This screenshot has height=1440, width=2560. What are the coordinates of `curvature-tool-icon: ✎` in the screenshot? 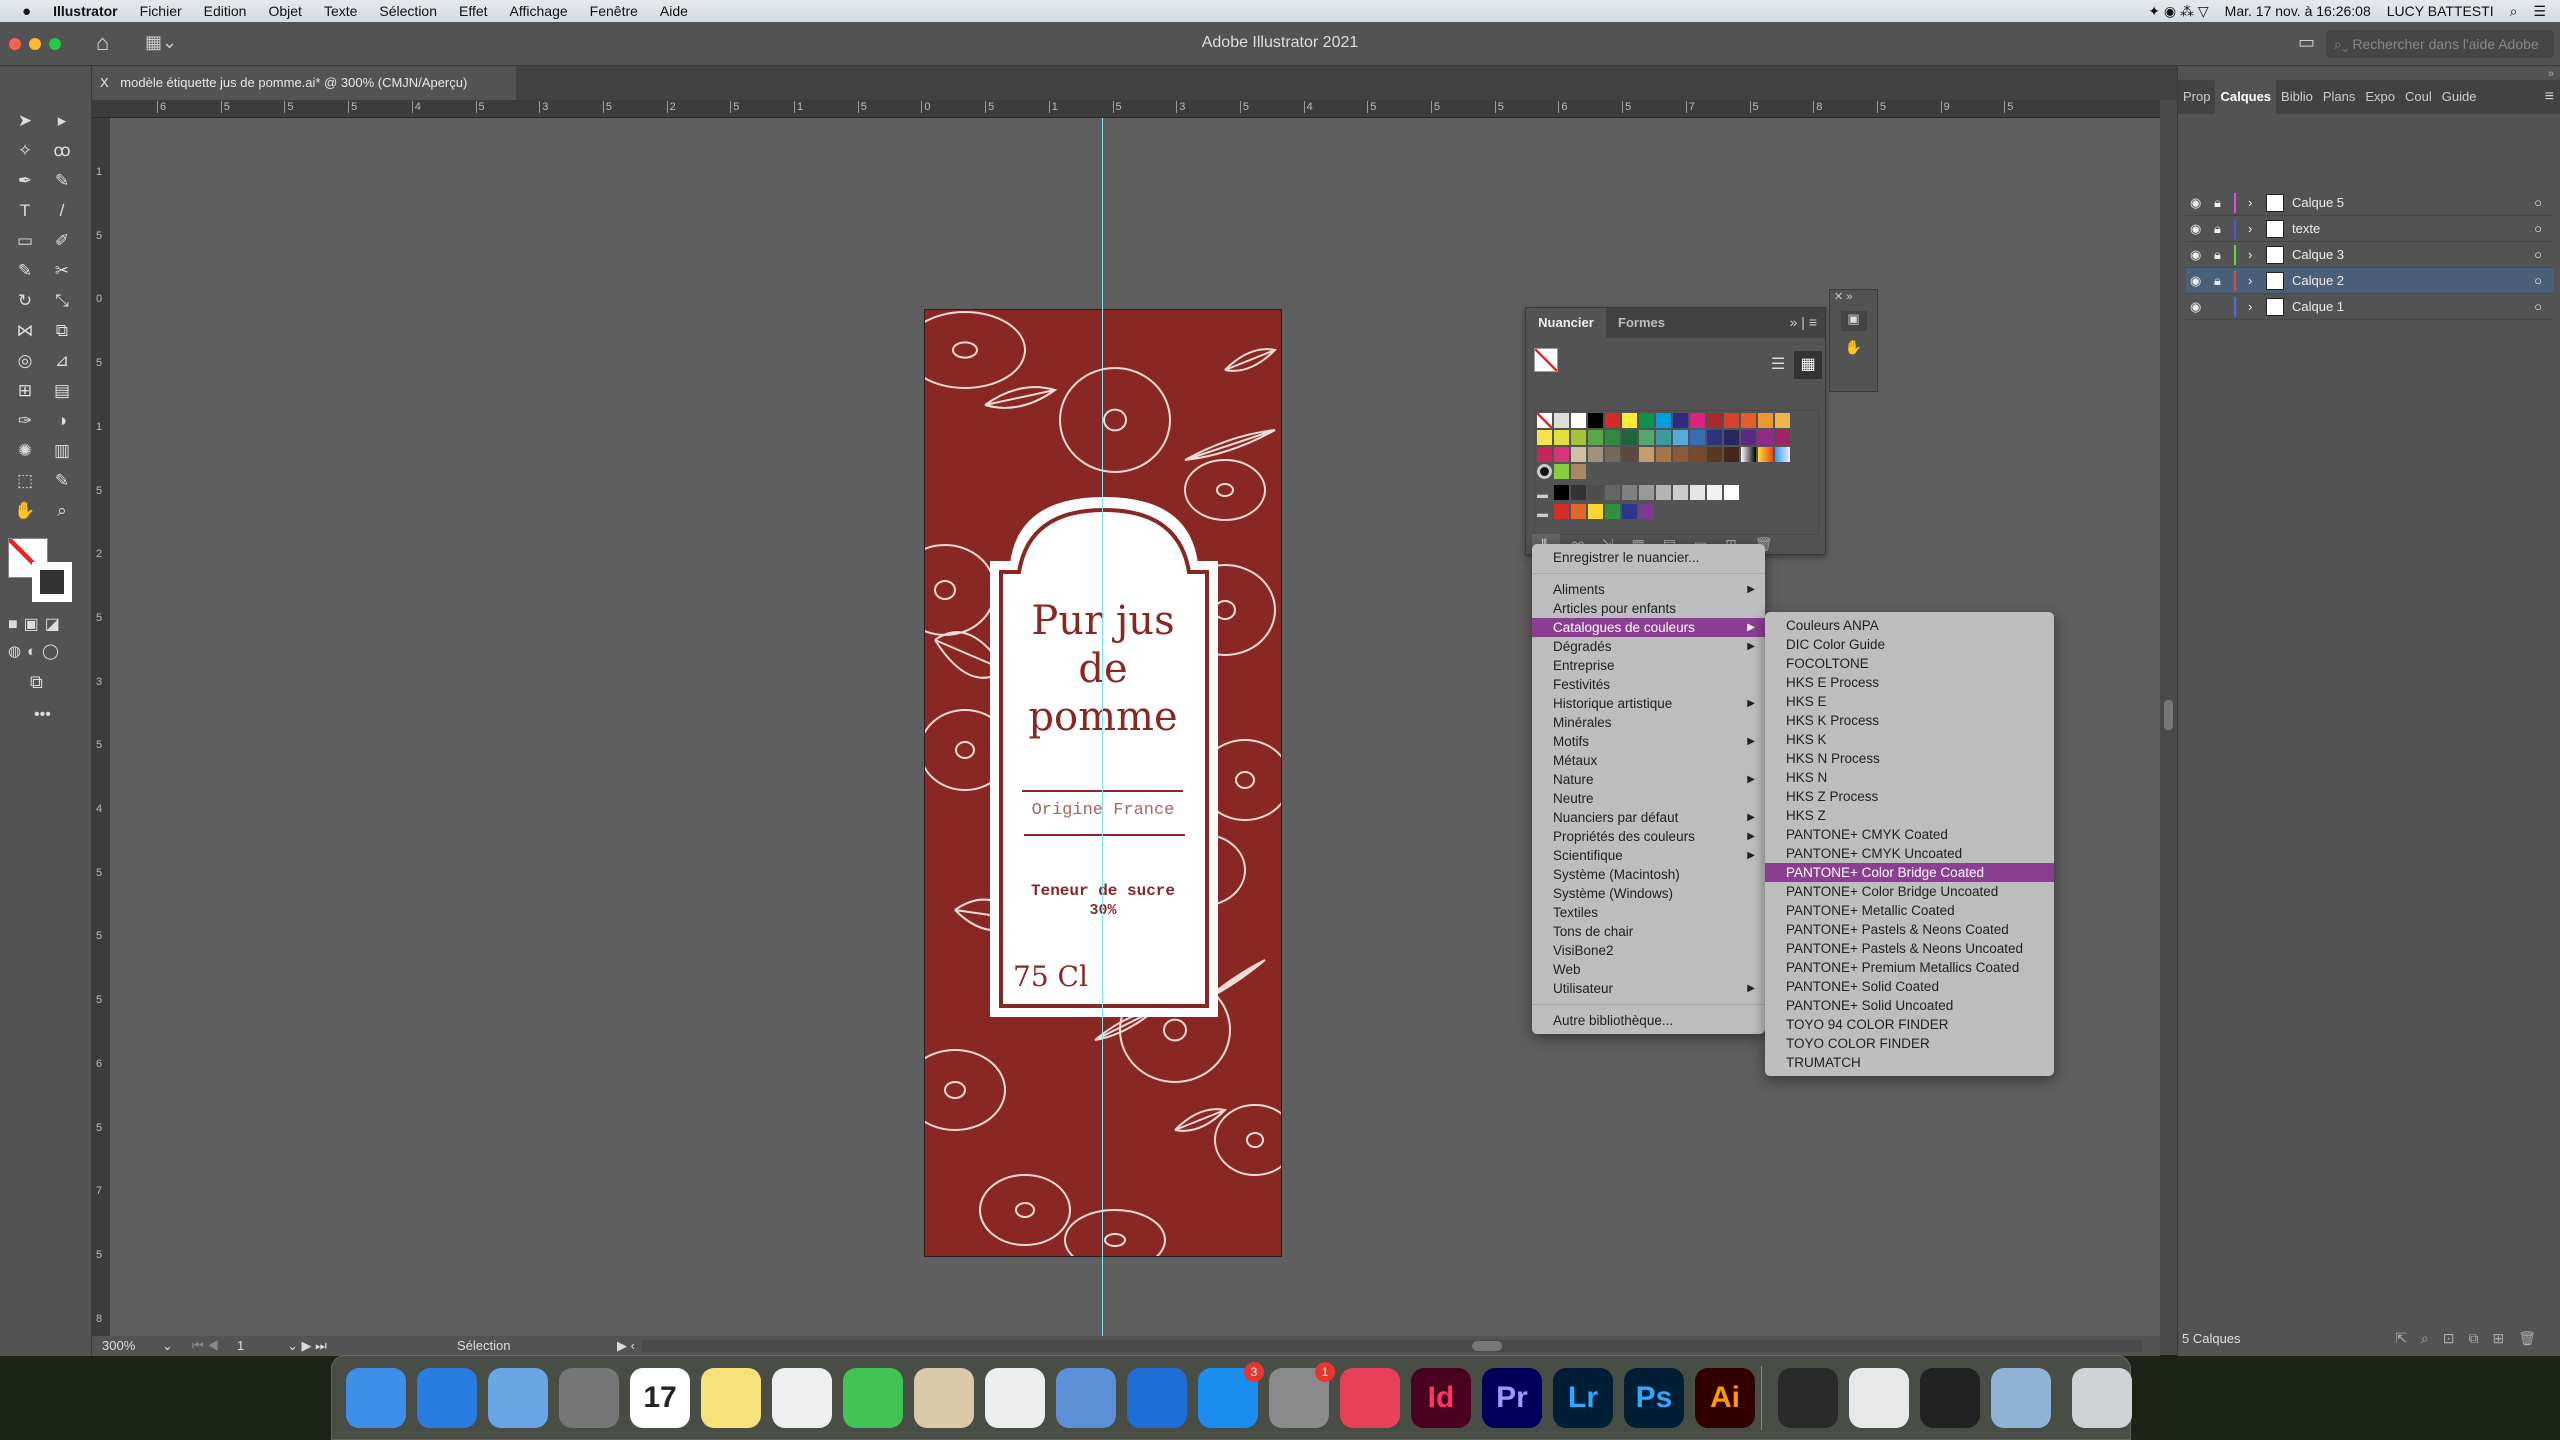 It's located at (62, 181).